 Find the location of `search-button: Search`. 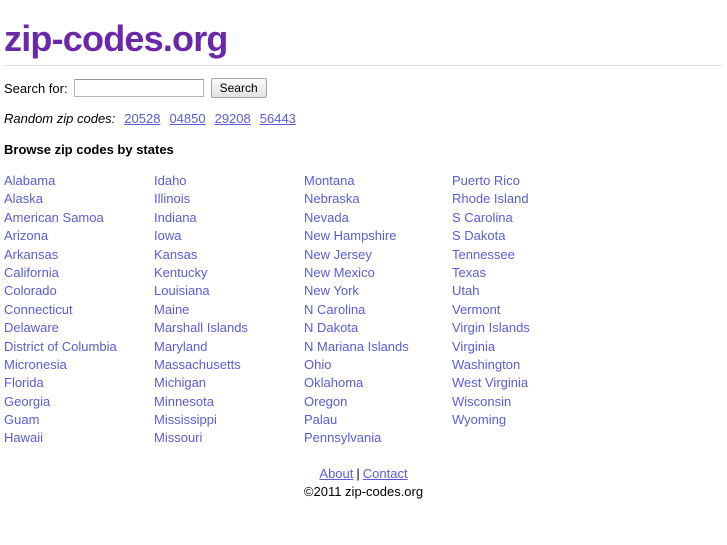

search-button: Search is located at coordinates (238, 88).